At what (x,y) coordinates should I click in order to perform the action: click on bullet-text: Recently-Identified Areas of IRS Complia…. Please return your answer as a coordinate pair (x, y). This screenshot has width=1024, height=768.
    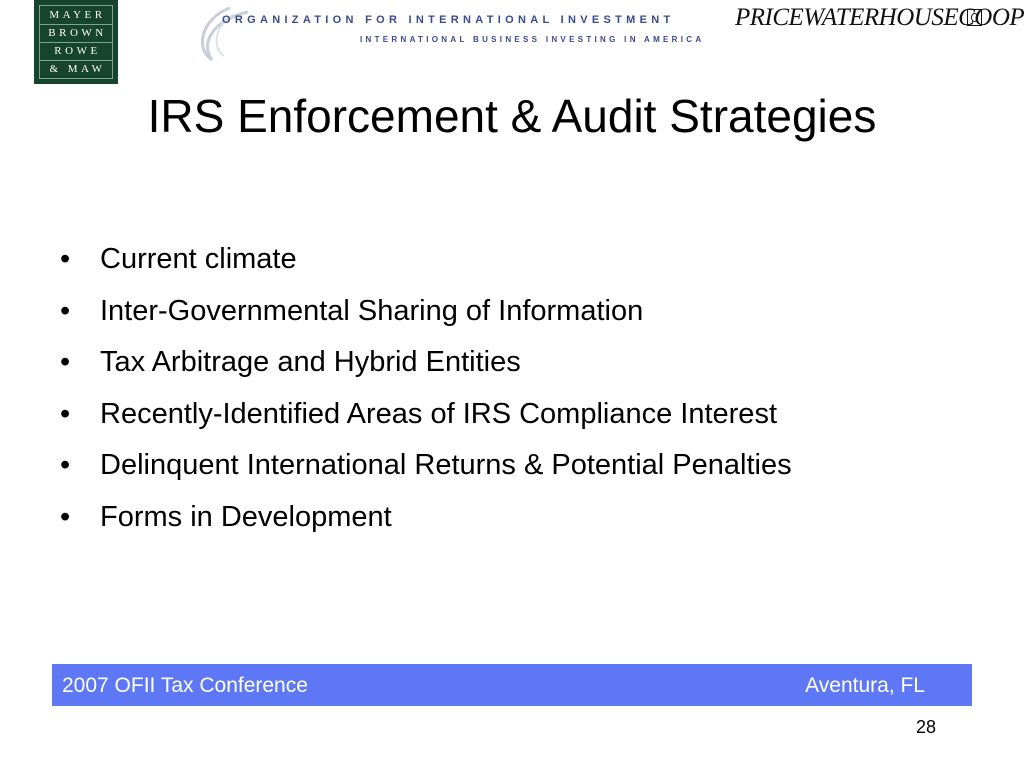
    Looking at the image, I should click on (438, 413).